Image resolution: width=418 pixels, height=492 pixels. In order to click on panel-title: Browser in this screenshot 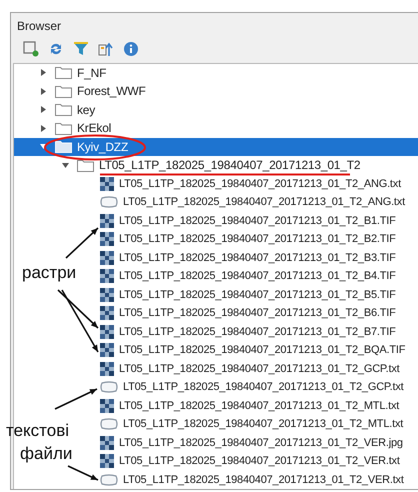, I will do `click(39, 26)`.